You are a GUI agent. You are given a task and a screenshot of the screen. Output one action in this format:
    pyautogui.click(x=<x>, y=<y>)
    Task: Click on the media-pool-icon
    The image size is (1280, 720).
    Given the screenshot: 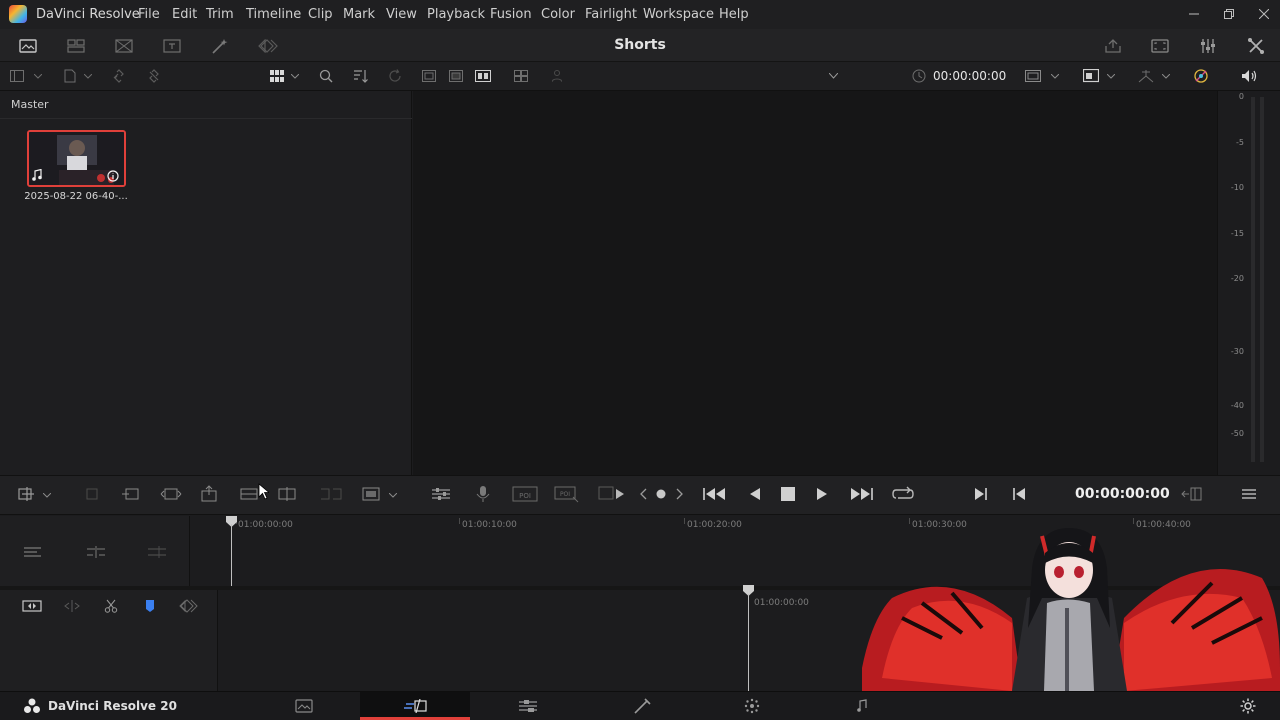 What is the action you would take?
    pyautogui.click(x=28, y=46)
    